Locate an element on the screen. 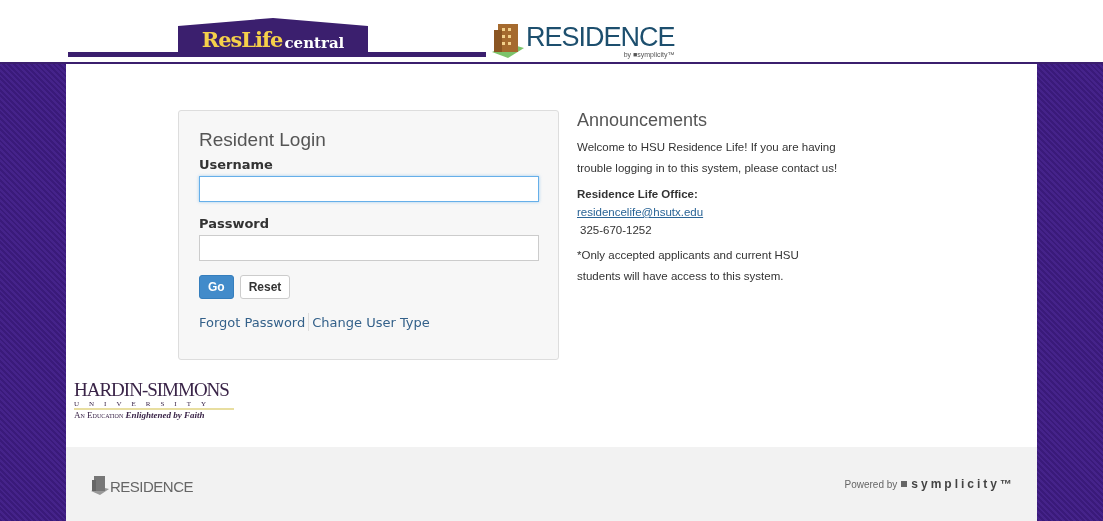 This screenshot has height=521, width=1103. tagline: Enlightened by Faith is located at coordinates (165, 415).